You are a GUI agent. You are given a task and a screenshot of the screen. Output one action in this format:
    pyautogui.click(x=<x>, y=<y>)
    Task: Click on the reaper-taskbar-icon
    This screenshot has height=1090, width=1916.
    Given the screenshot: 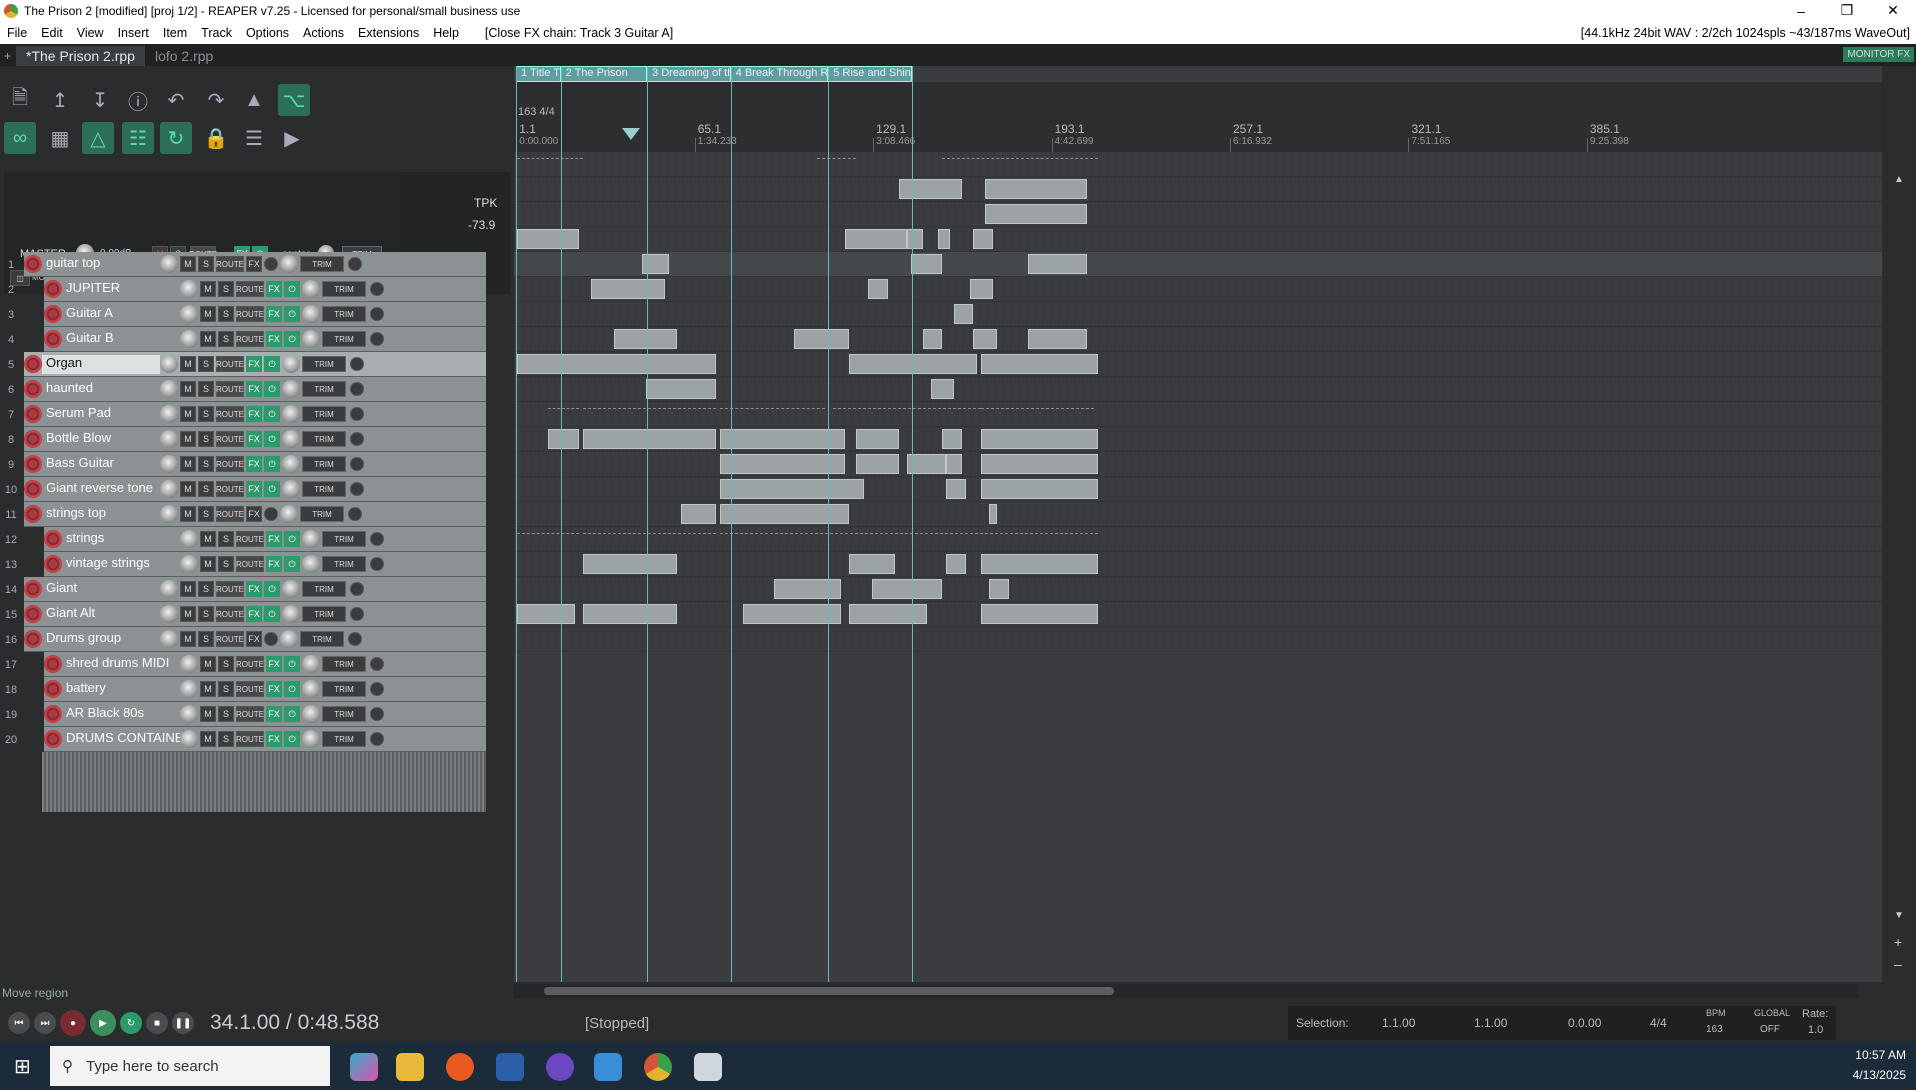 What is the action you would take?
    pyautogui.click(x=658, y=1067)
    